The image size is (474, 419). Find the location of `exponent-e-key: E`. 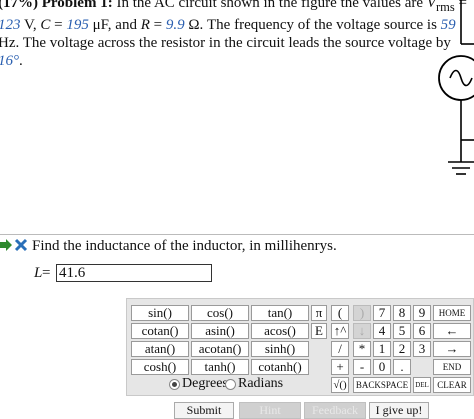

exponent-e-key: E is located at coordinates (319, 331).